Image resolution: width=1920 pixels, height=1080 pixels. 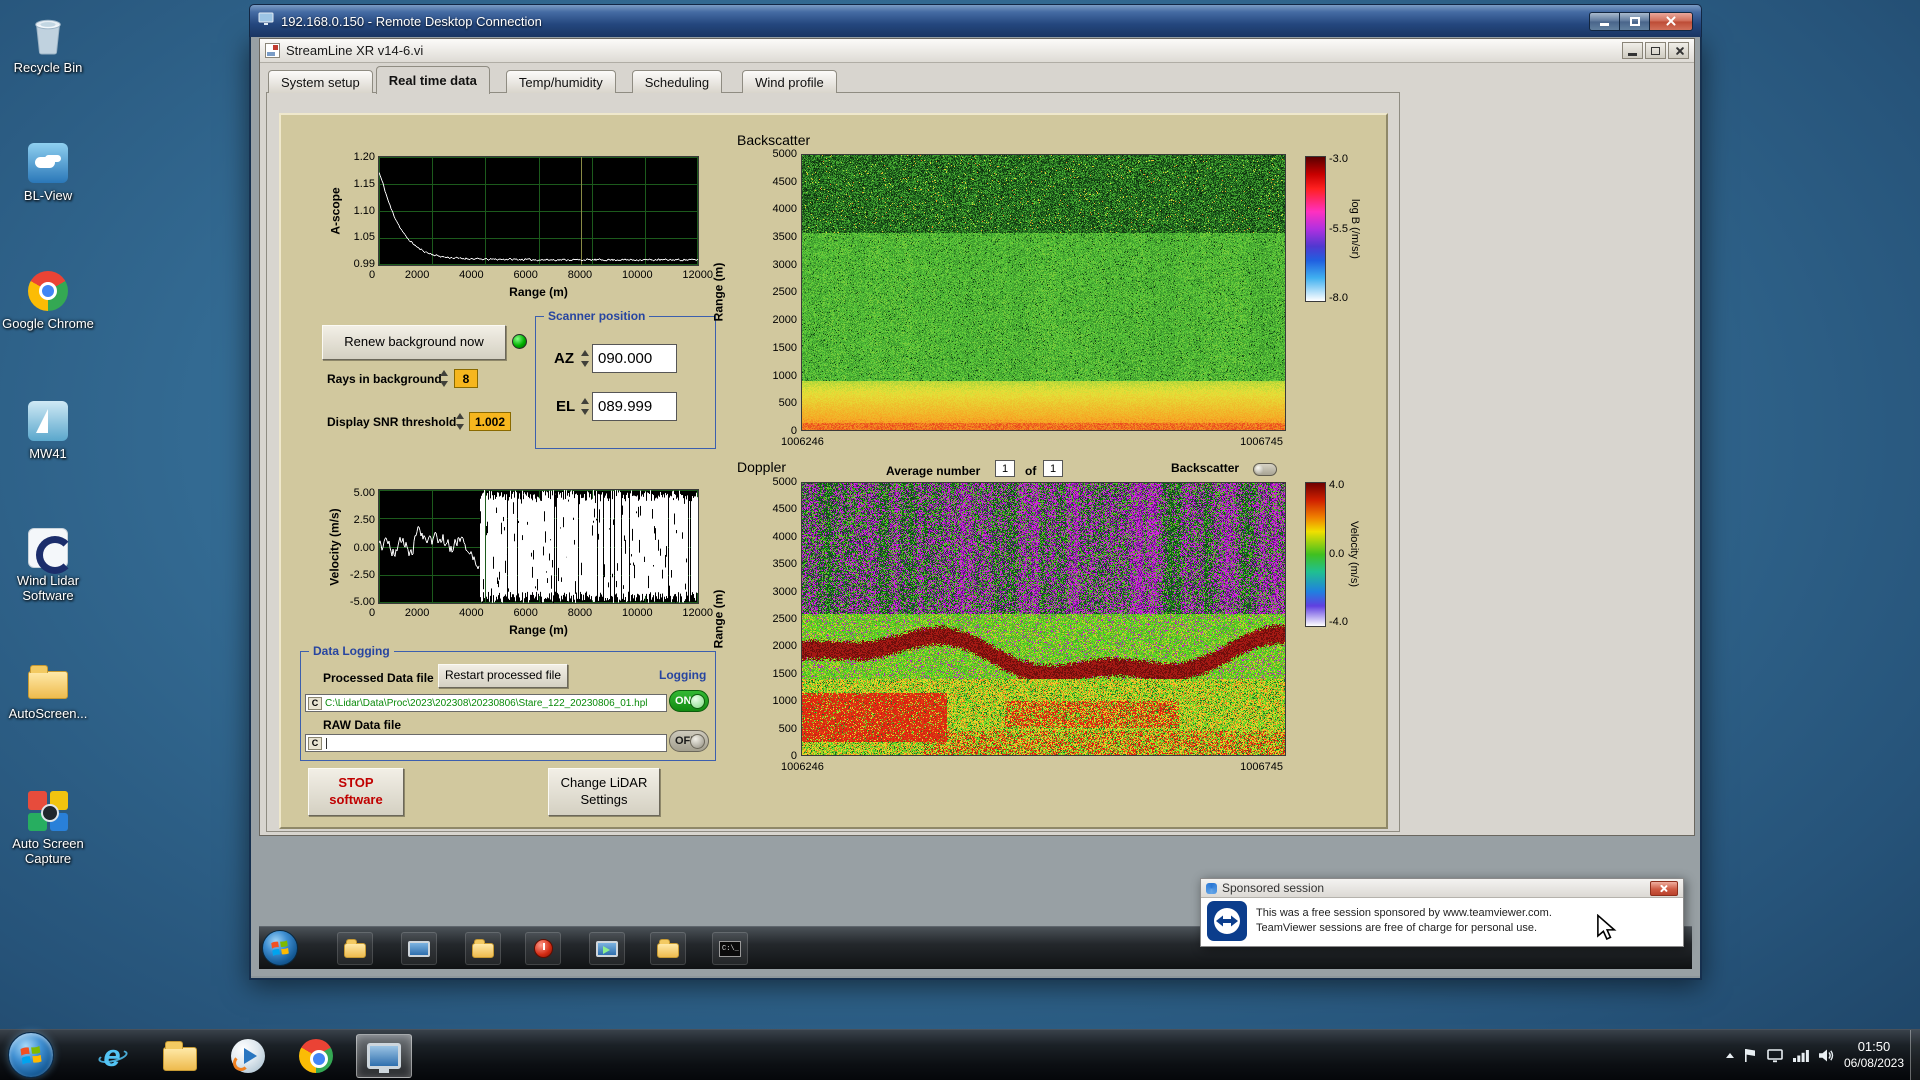 What do you see at coordinates (1634, 21) in the screenshot?
I see `rdp-maximize-button` at bounding box center [1634, 21].